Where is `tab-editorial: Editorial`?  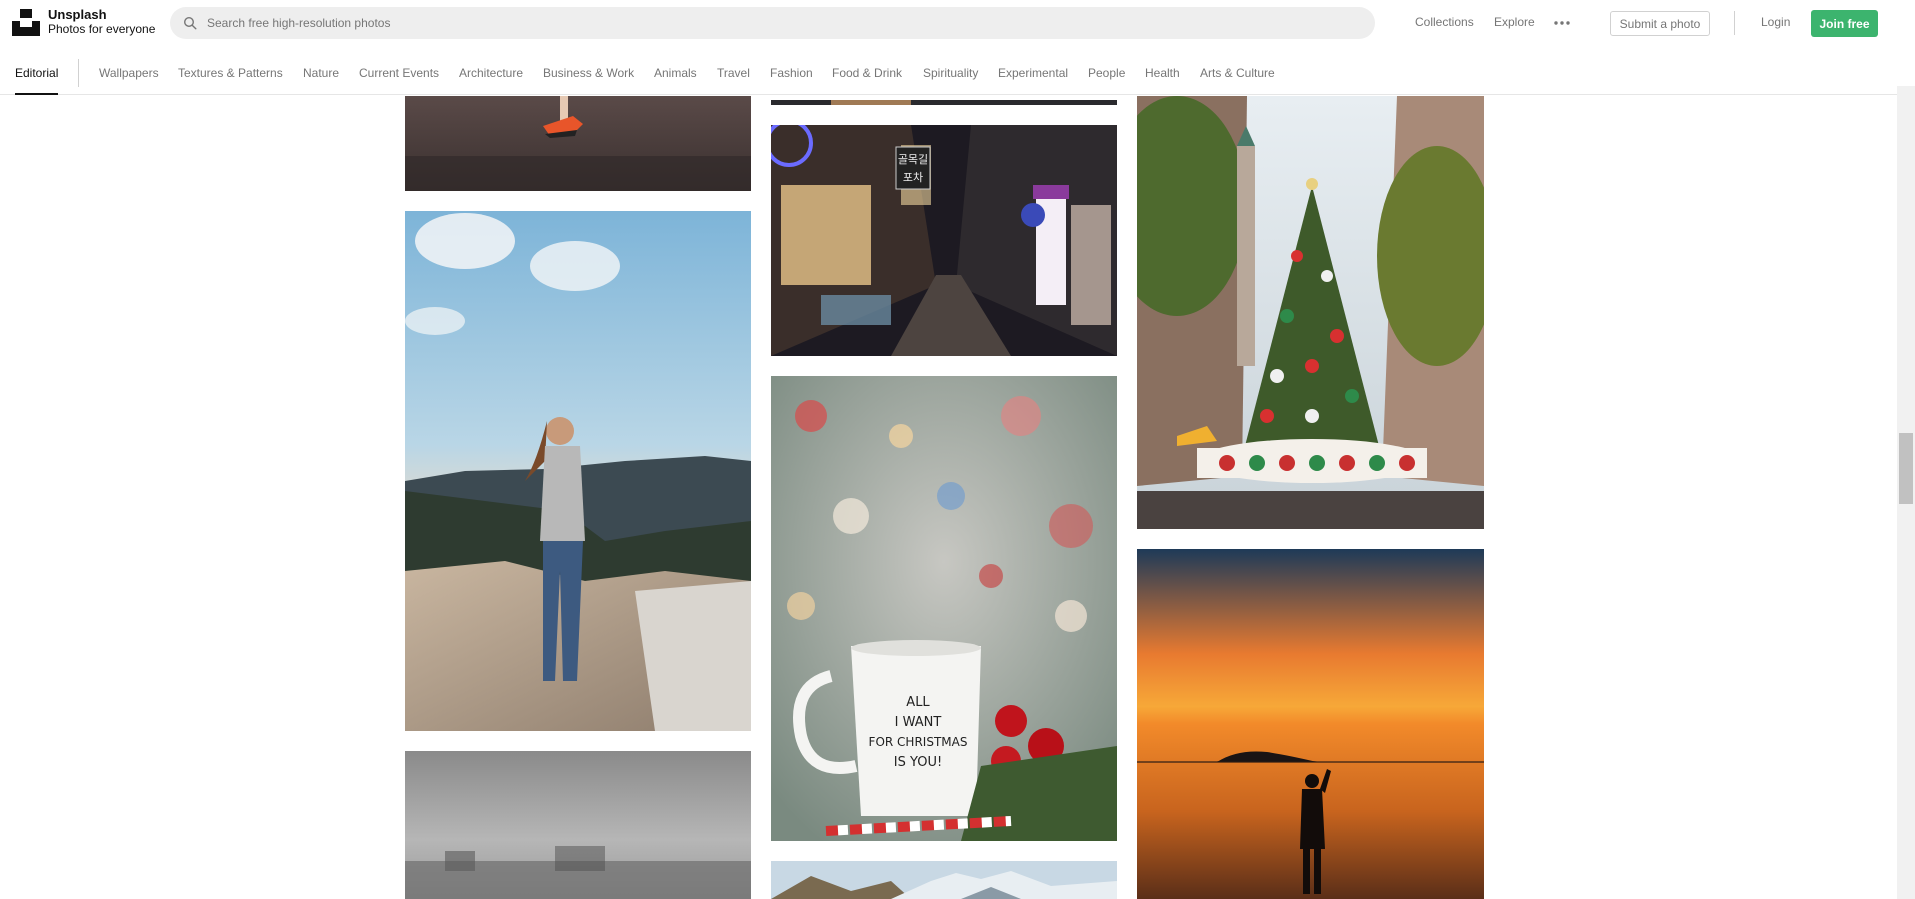 tab-editorial: Editorial is located at coordinates (36, 73).